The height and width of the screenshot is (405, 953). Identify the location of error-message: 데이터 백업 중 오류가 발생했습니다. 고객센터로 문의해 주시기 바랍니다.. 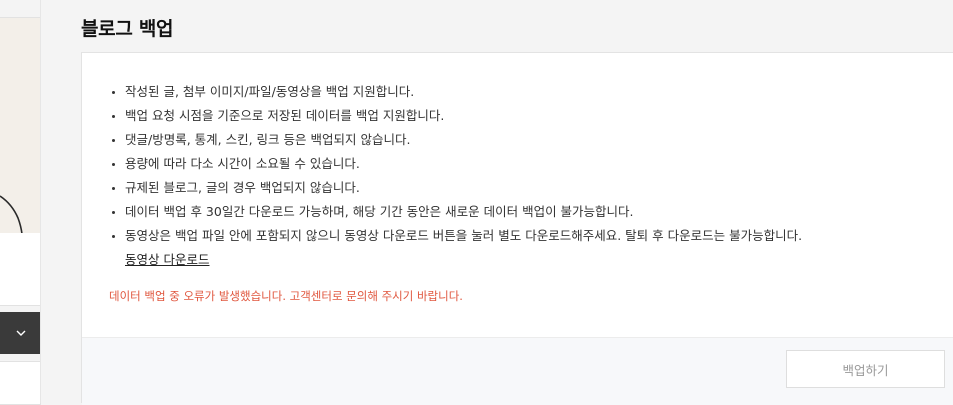
(286, 296).